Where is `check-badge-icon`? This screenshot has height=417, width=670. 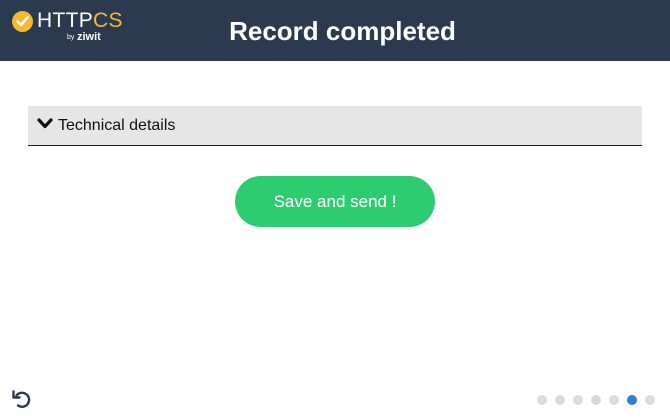 check-badge-icon is located at coordinates (22, 21).